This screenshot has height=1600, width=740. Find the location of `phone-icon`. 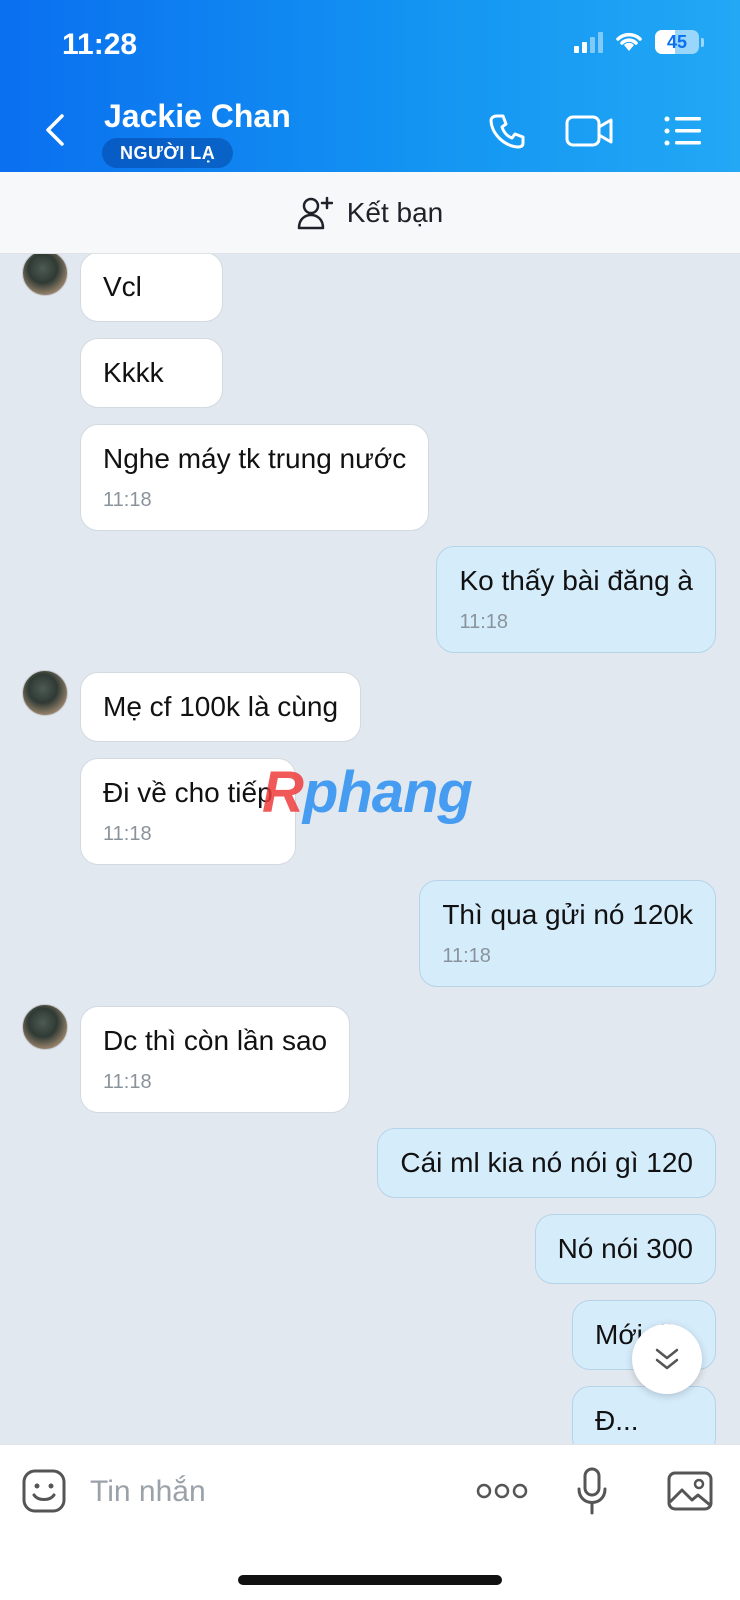

phone-icon is located at coordinates (507, 131).